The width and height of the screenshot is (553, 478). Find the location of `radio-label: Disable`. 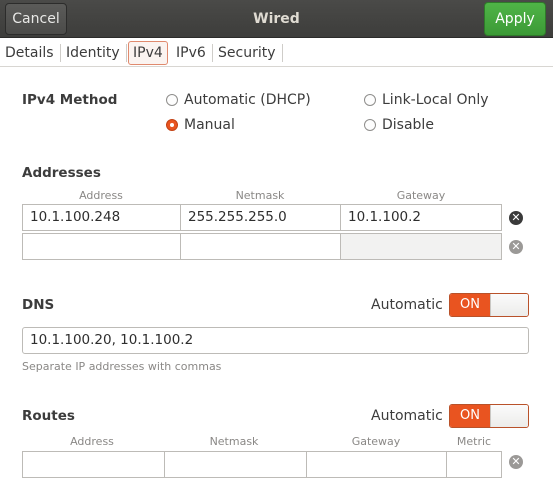

radio-label: Disable is located at coordinates (408, 125).